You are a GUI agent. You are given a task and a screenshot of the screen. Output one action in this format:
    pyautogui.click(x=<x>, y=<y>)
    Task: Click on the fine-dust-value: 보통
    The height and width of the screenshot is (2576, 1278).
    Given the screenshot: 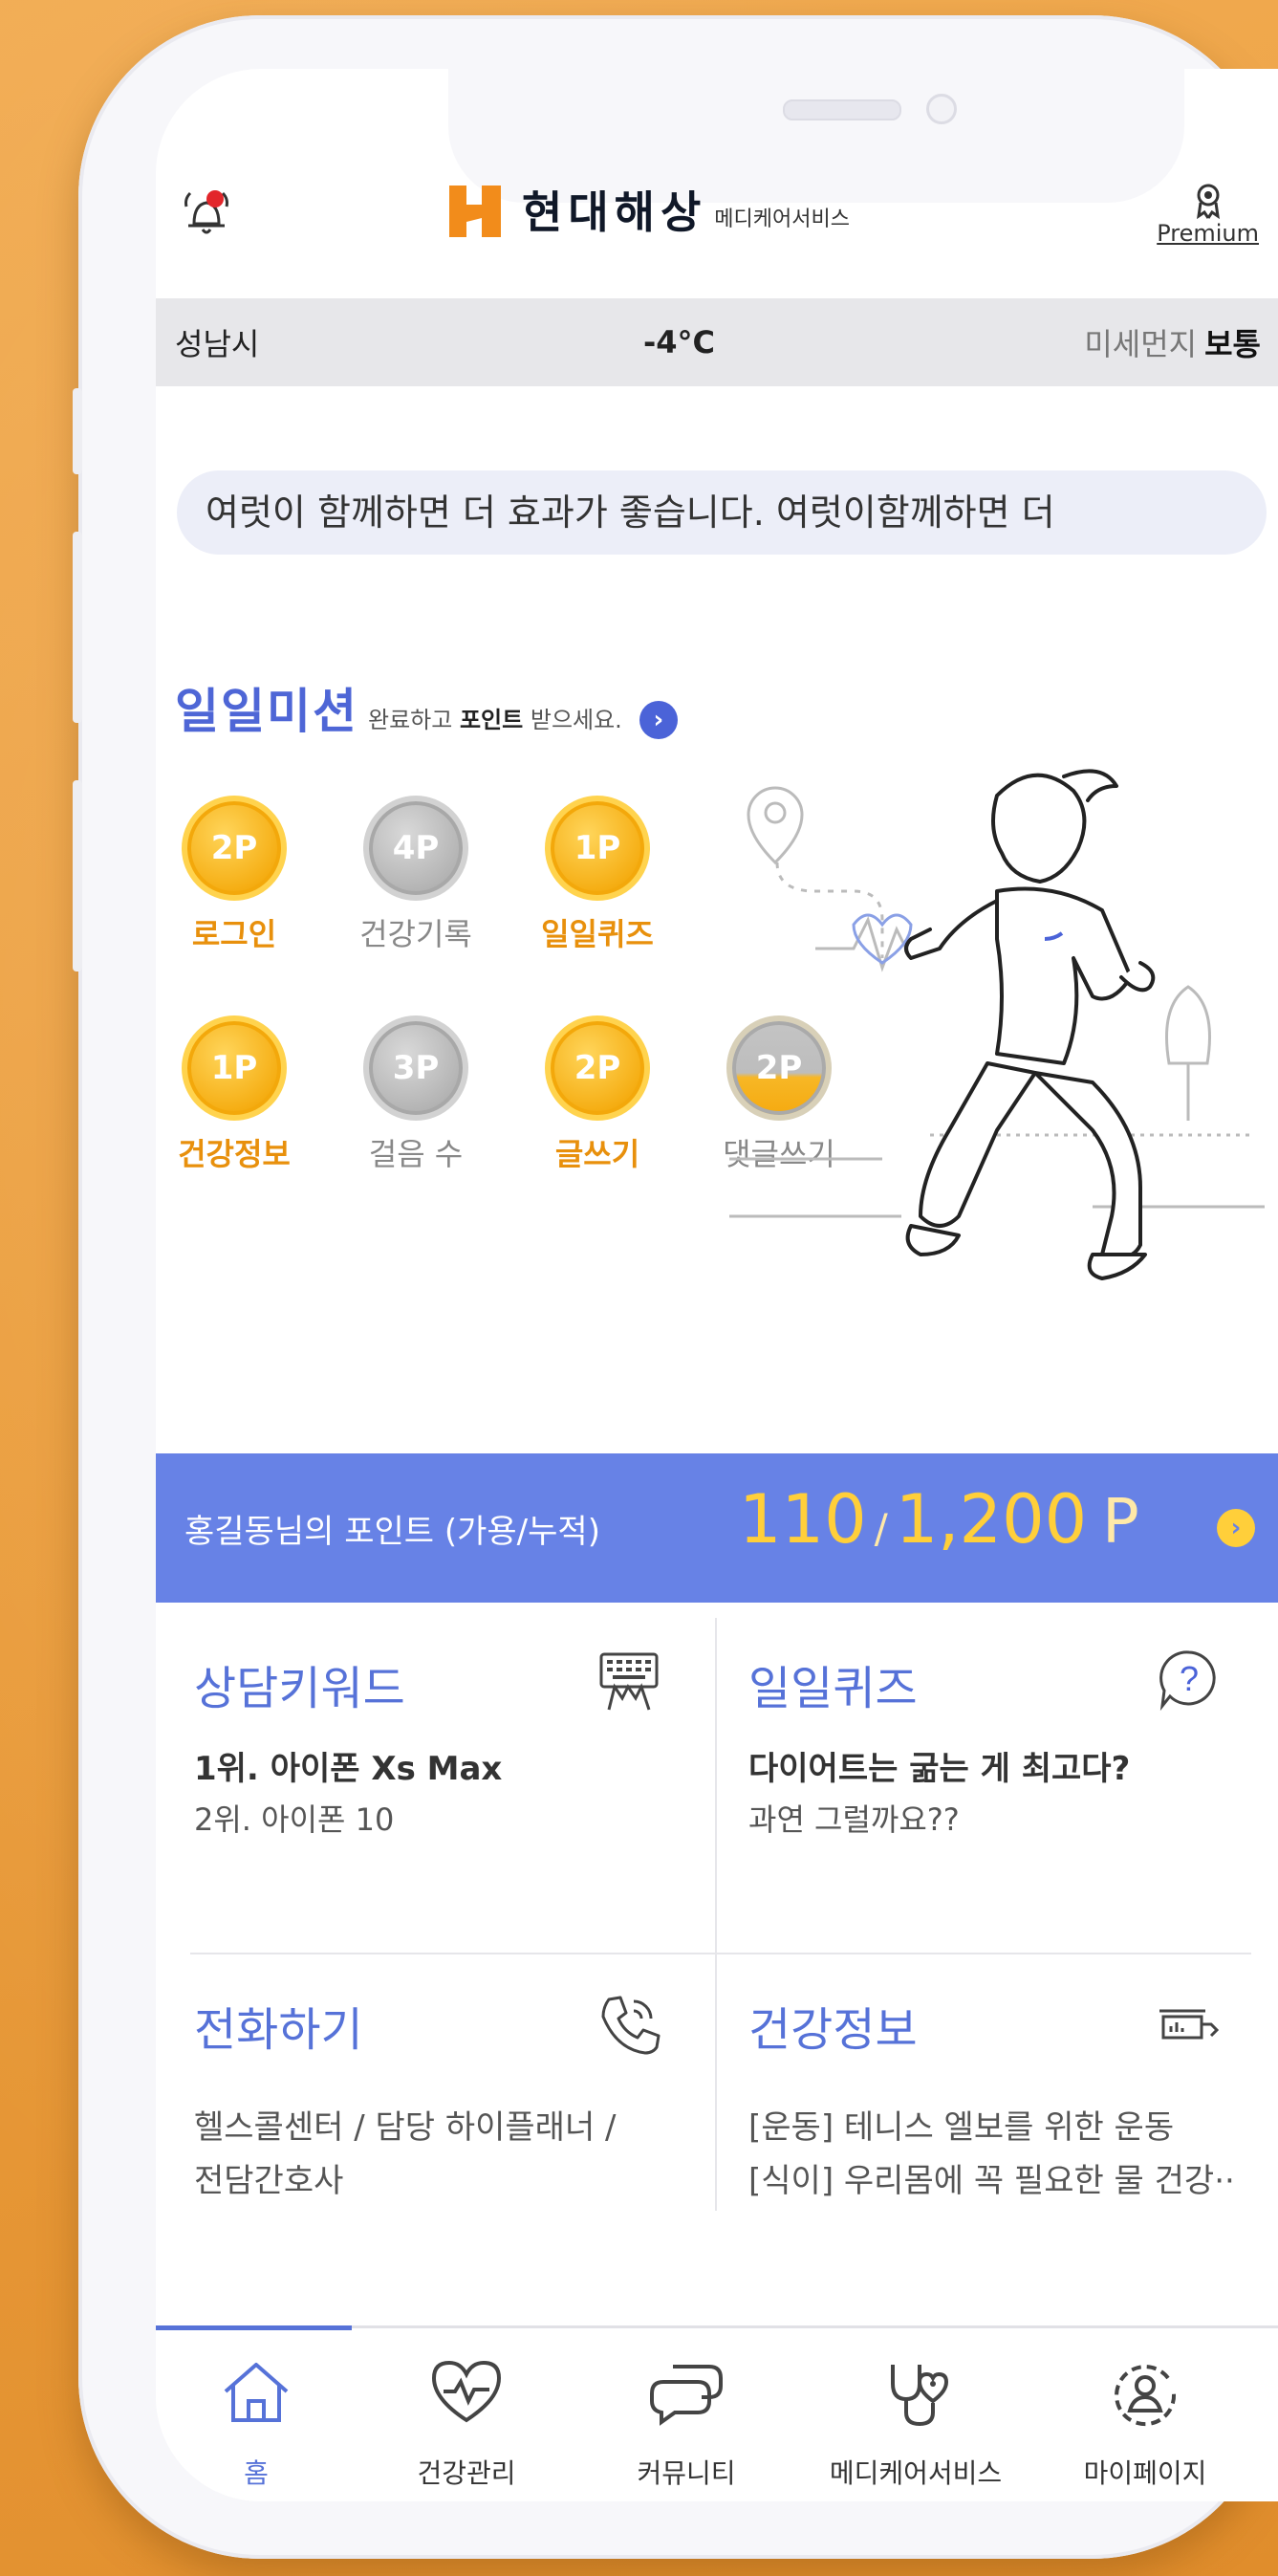 What is the action you would take?
    pyautogui.click(x=1232, y=344)
    